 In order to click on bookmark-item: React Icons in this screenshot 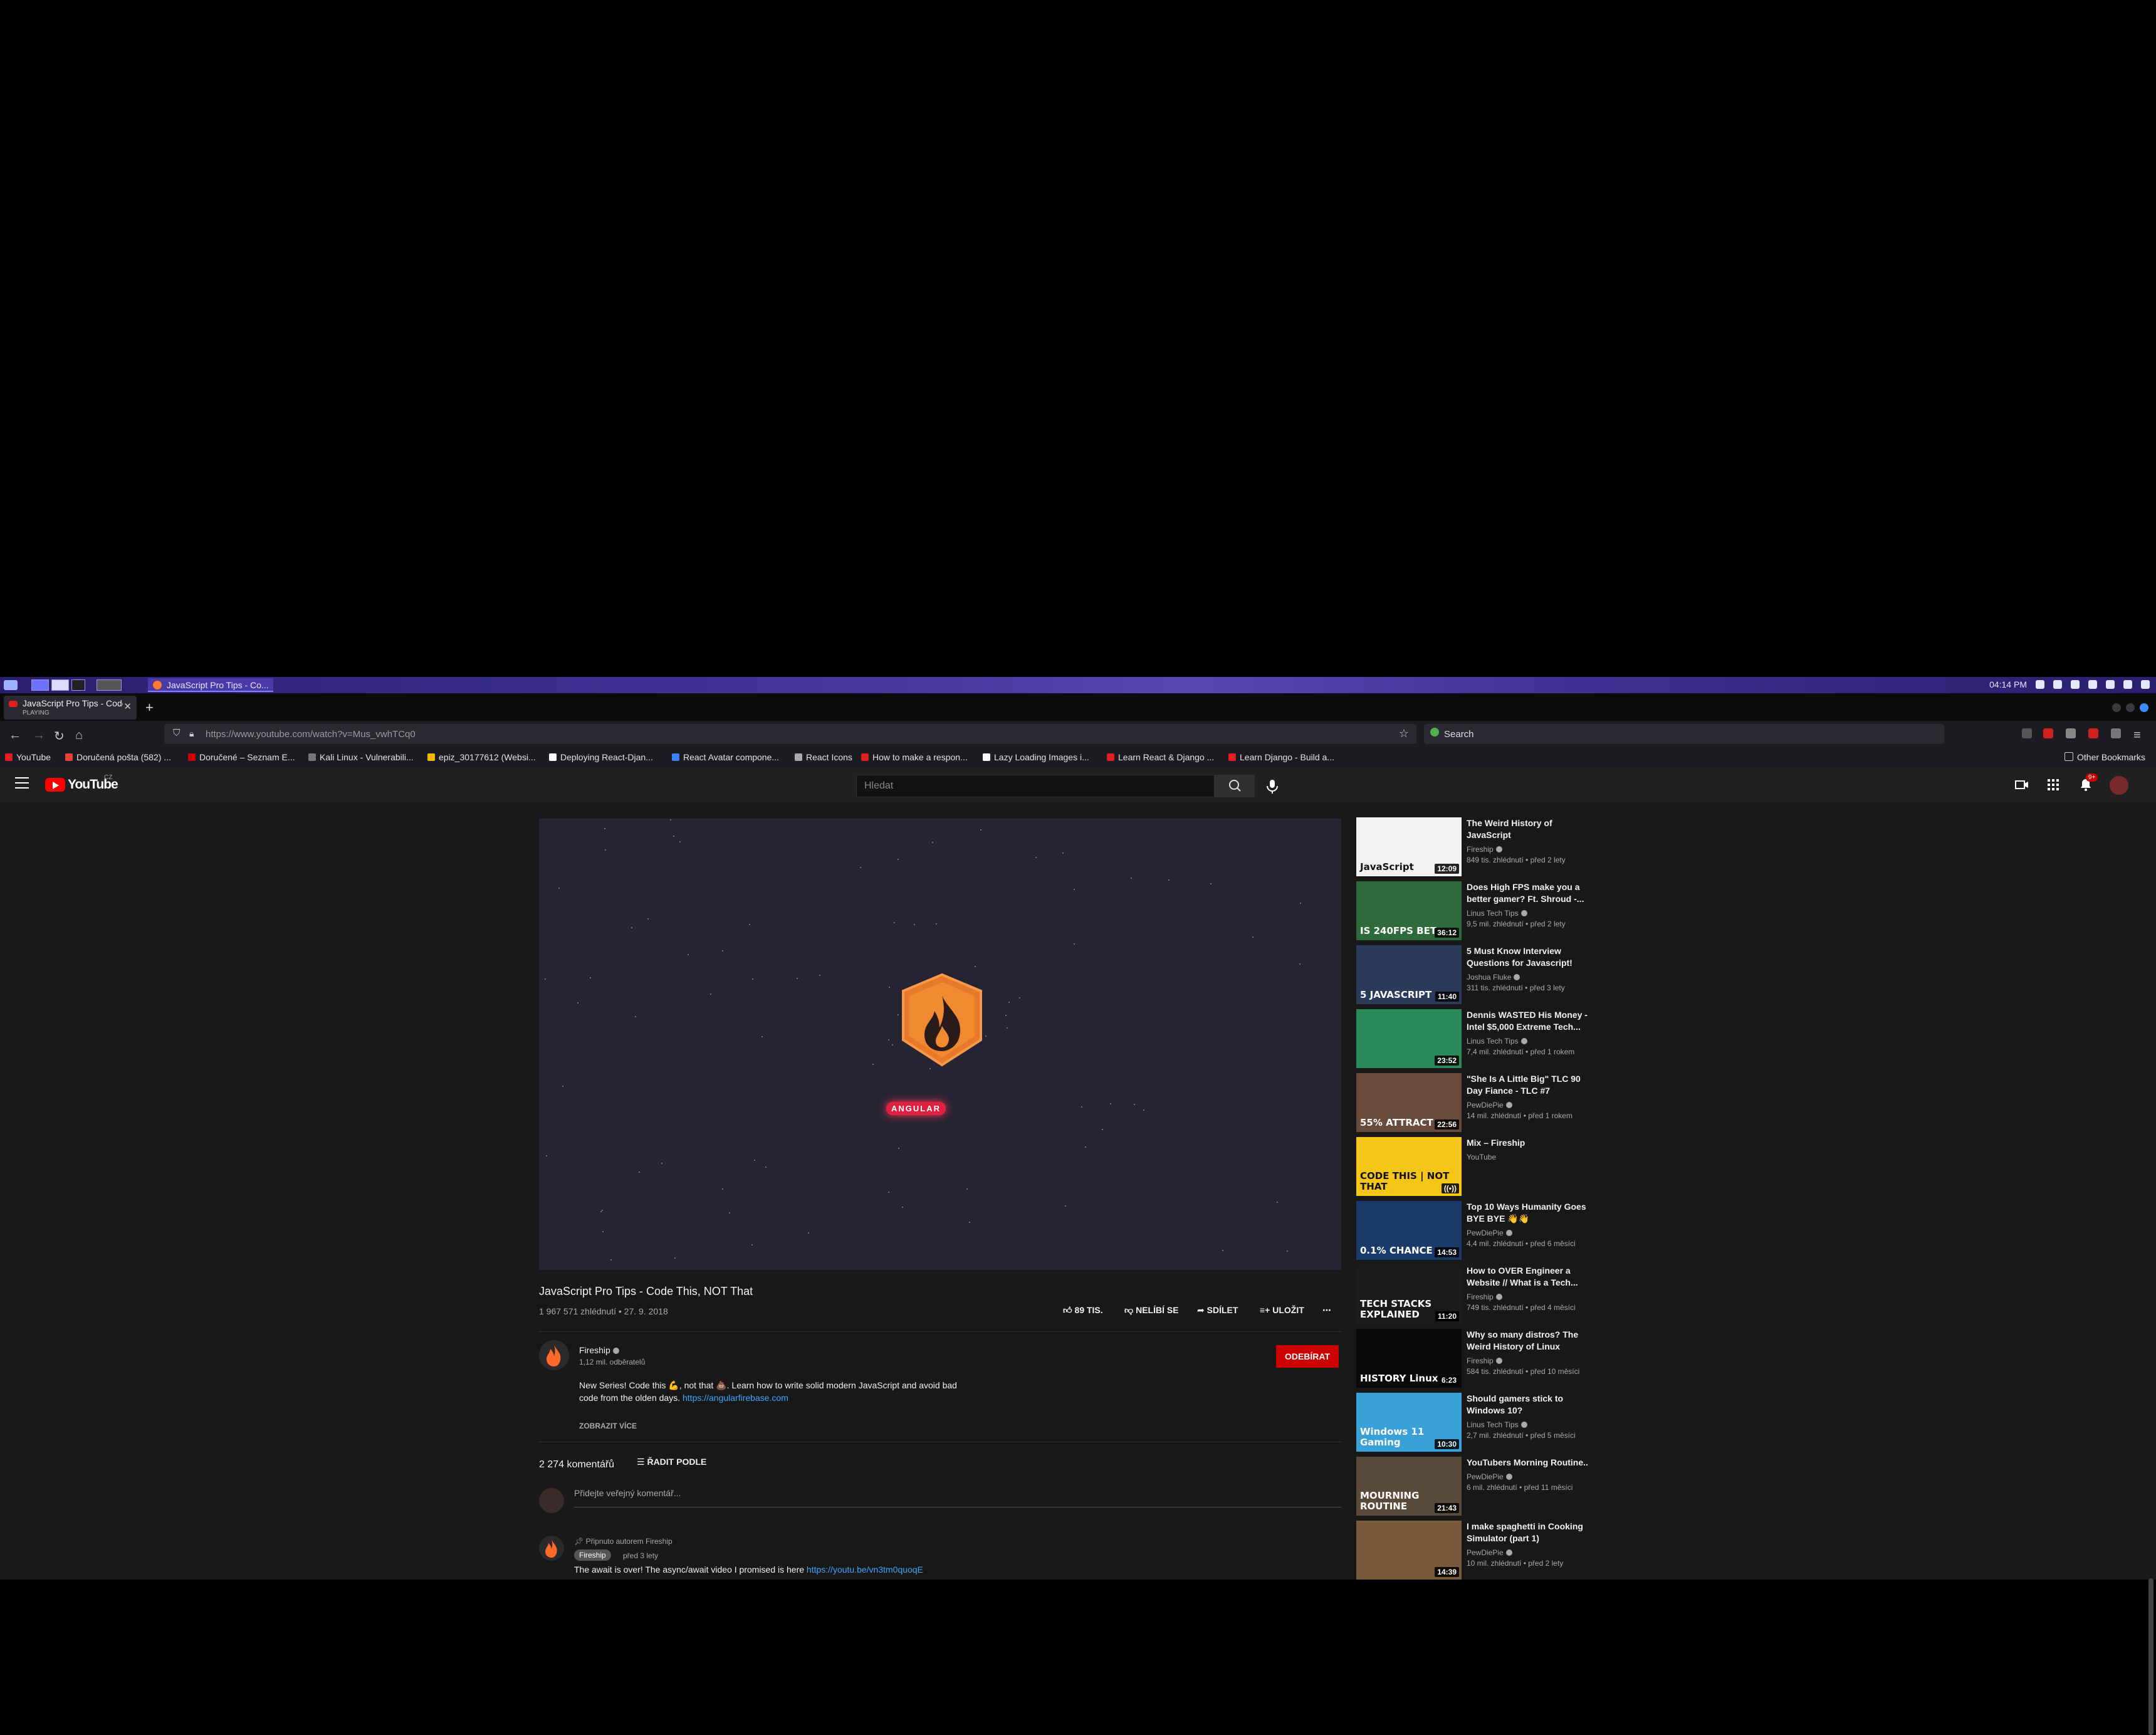, I will do `click(823, 757)`.